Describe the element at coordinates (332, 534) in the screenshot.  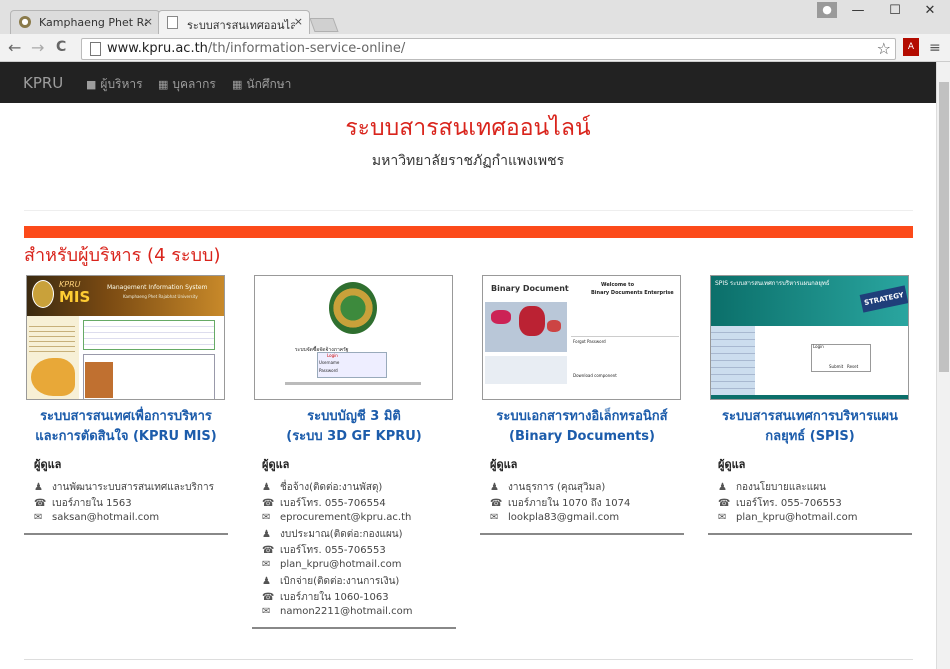
I see `contact-row: ♟ งบประมาณ(ติดต่อ:กองแผน)` at that location.